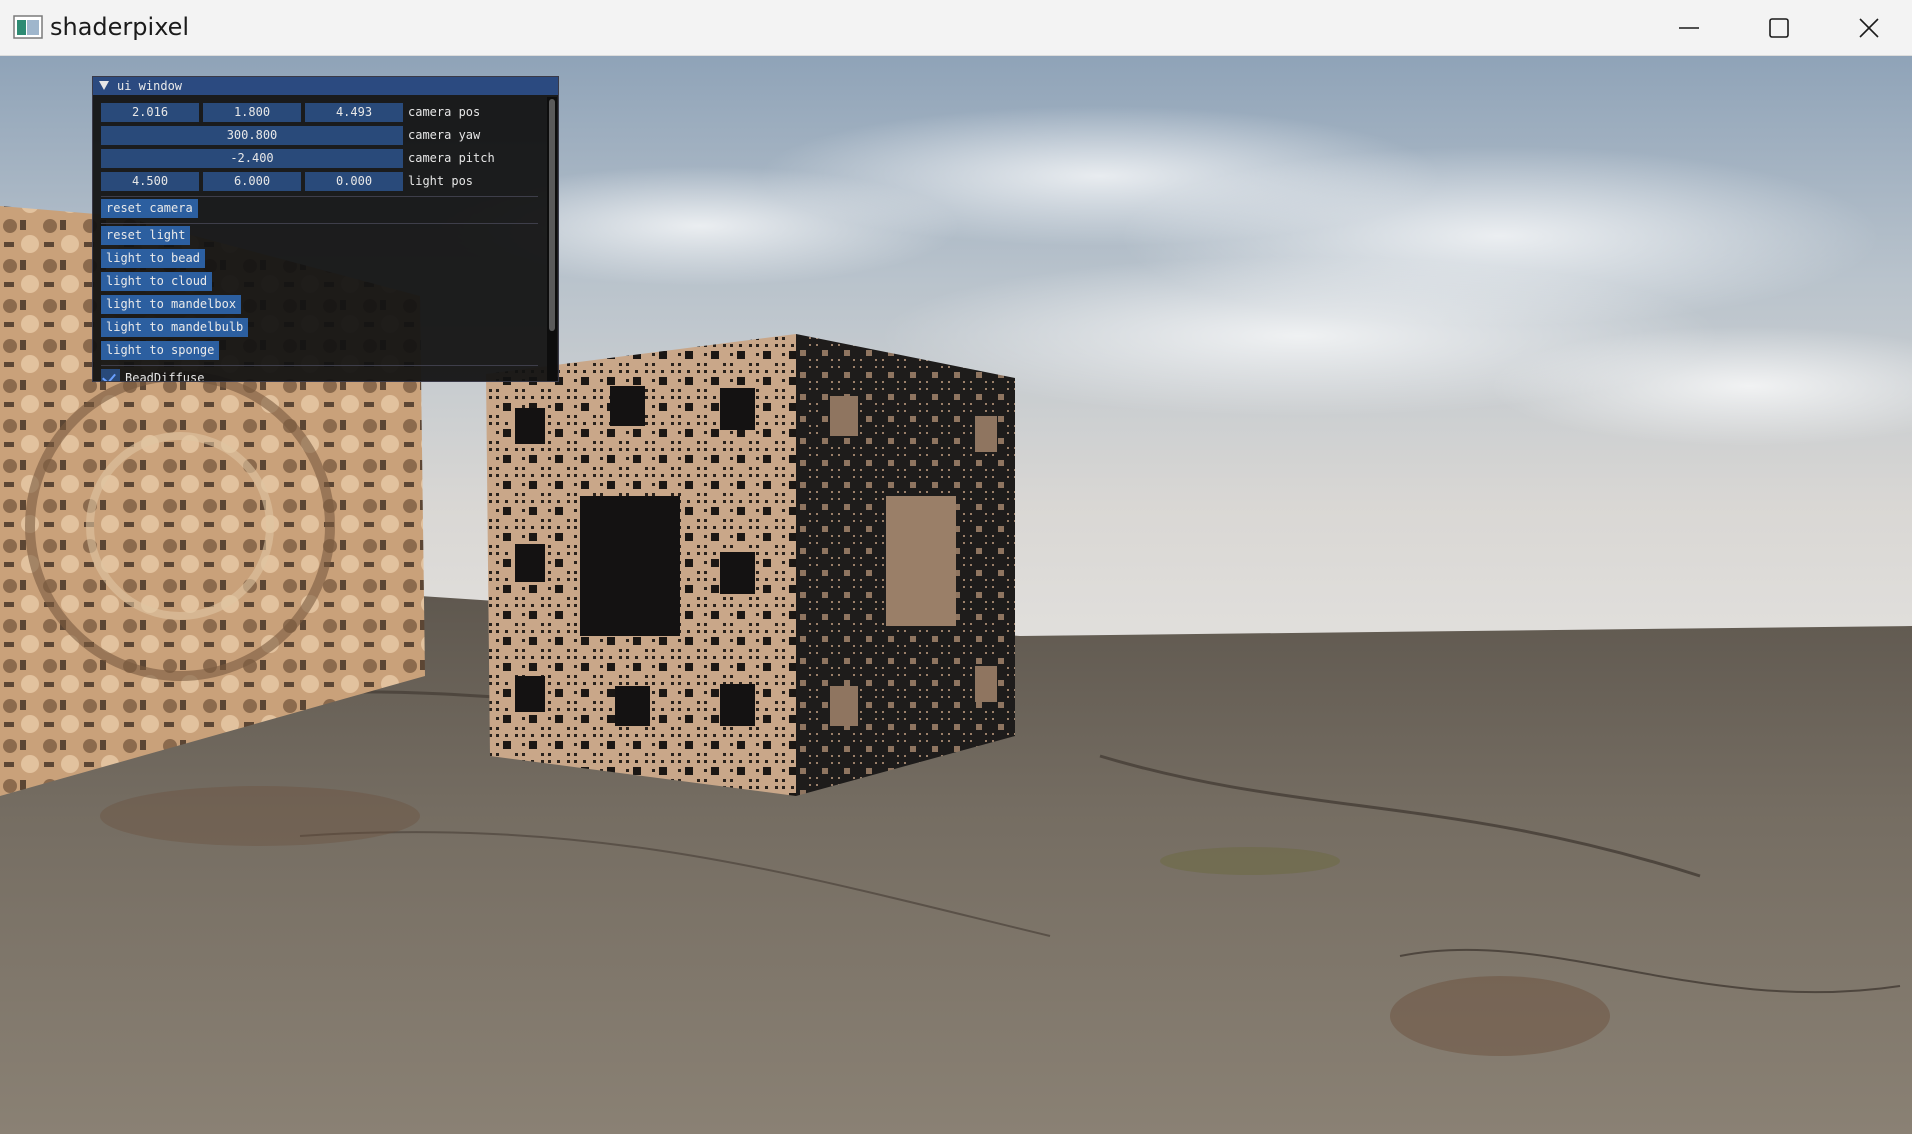 The height and width of the screenshot is (1134, 1912). What do you see at coordinates (175, 327) in the screenshot?
I see `light-to-mandelbulb-button: light to mandelbulb` at bounding box center [175, 327].